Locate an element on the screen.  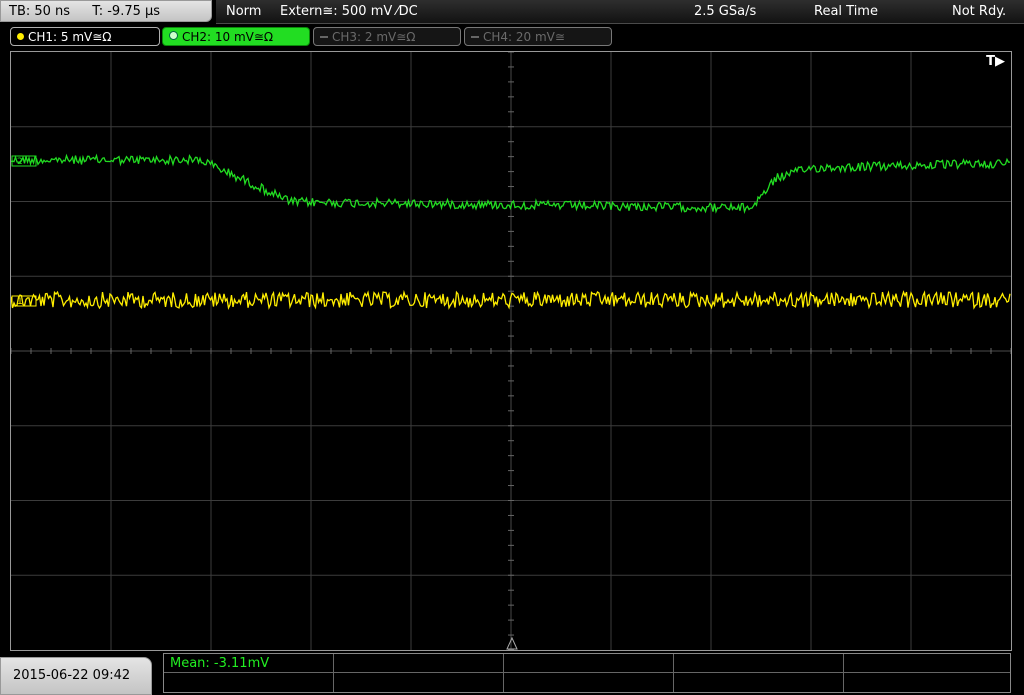
channel-3-button: CH3: 2 mV≅Ω is located at coordinates (387, 36).